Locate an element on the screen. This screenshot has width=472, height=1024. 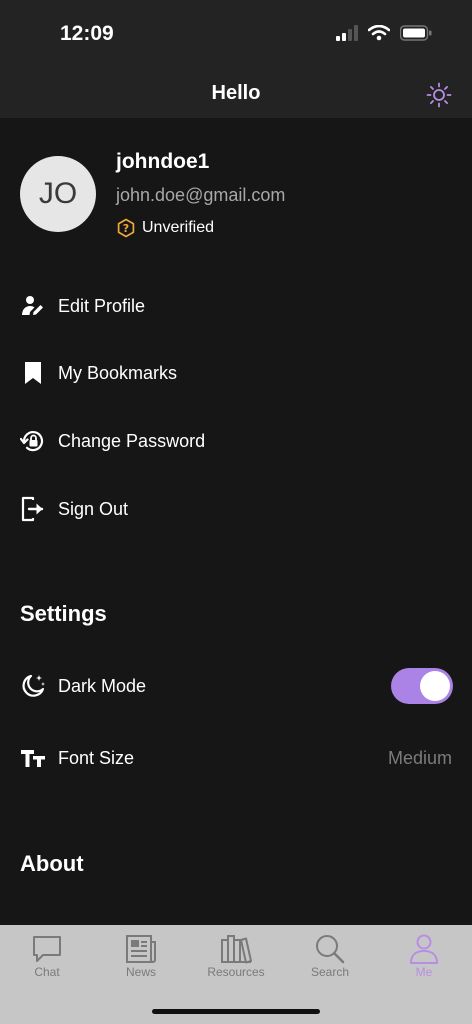
menu-label: Sign Out is located at coordinates (93, 508).